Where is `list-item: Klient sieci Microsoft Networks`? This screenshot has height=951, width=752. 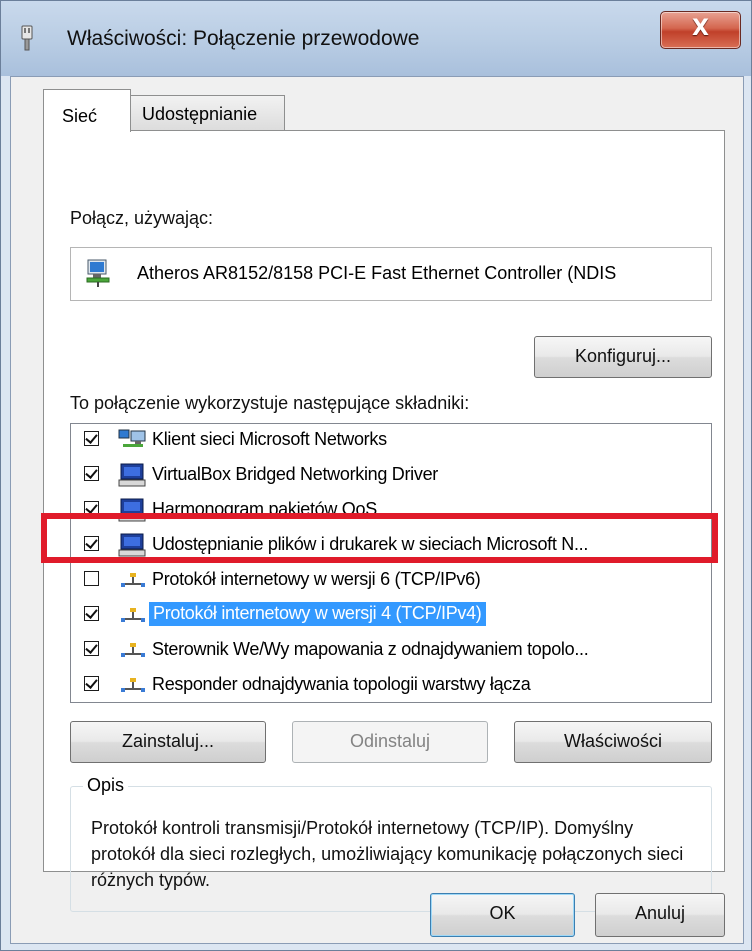 list-item: Klient sieci Microsoft Networks is located at coordinates (391, 440).